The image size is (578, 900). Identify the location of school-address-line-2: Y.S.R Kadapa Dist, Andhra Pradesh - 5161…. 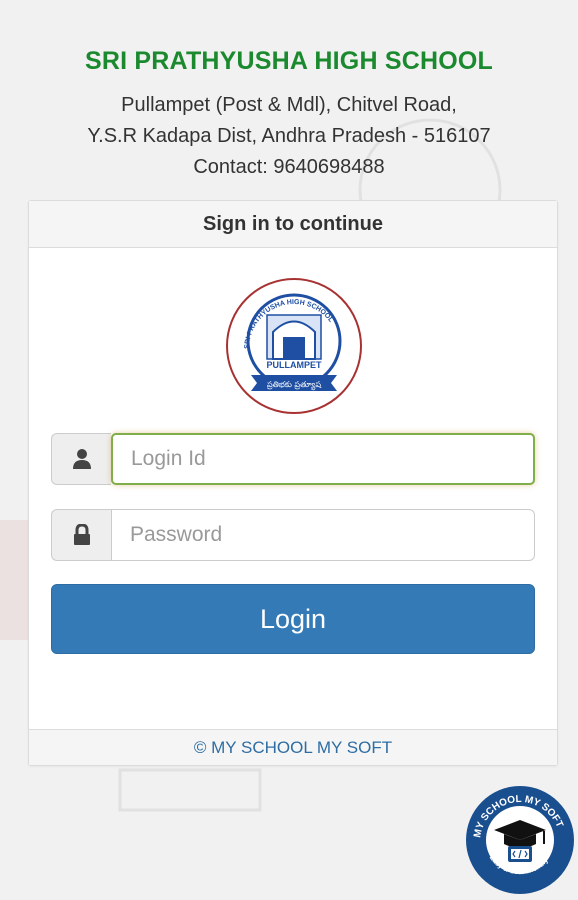
(289, 136).